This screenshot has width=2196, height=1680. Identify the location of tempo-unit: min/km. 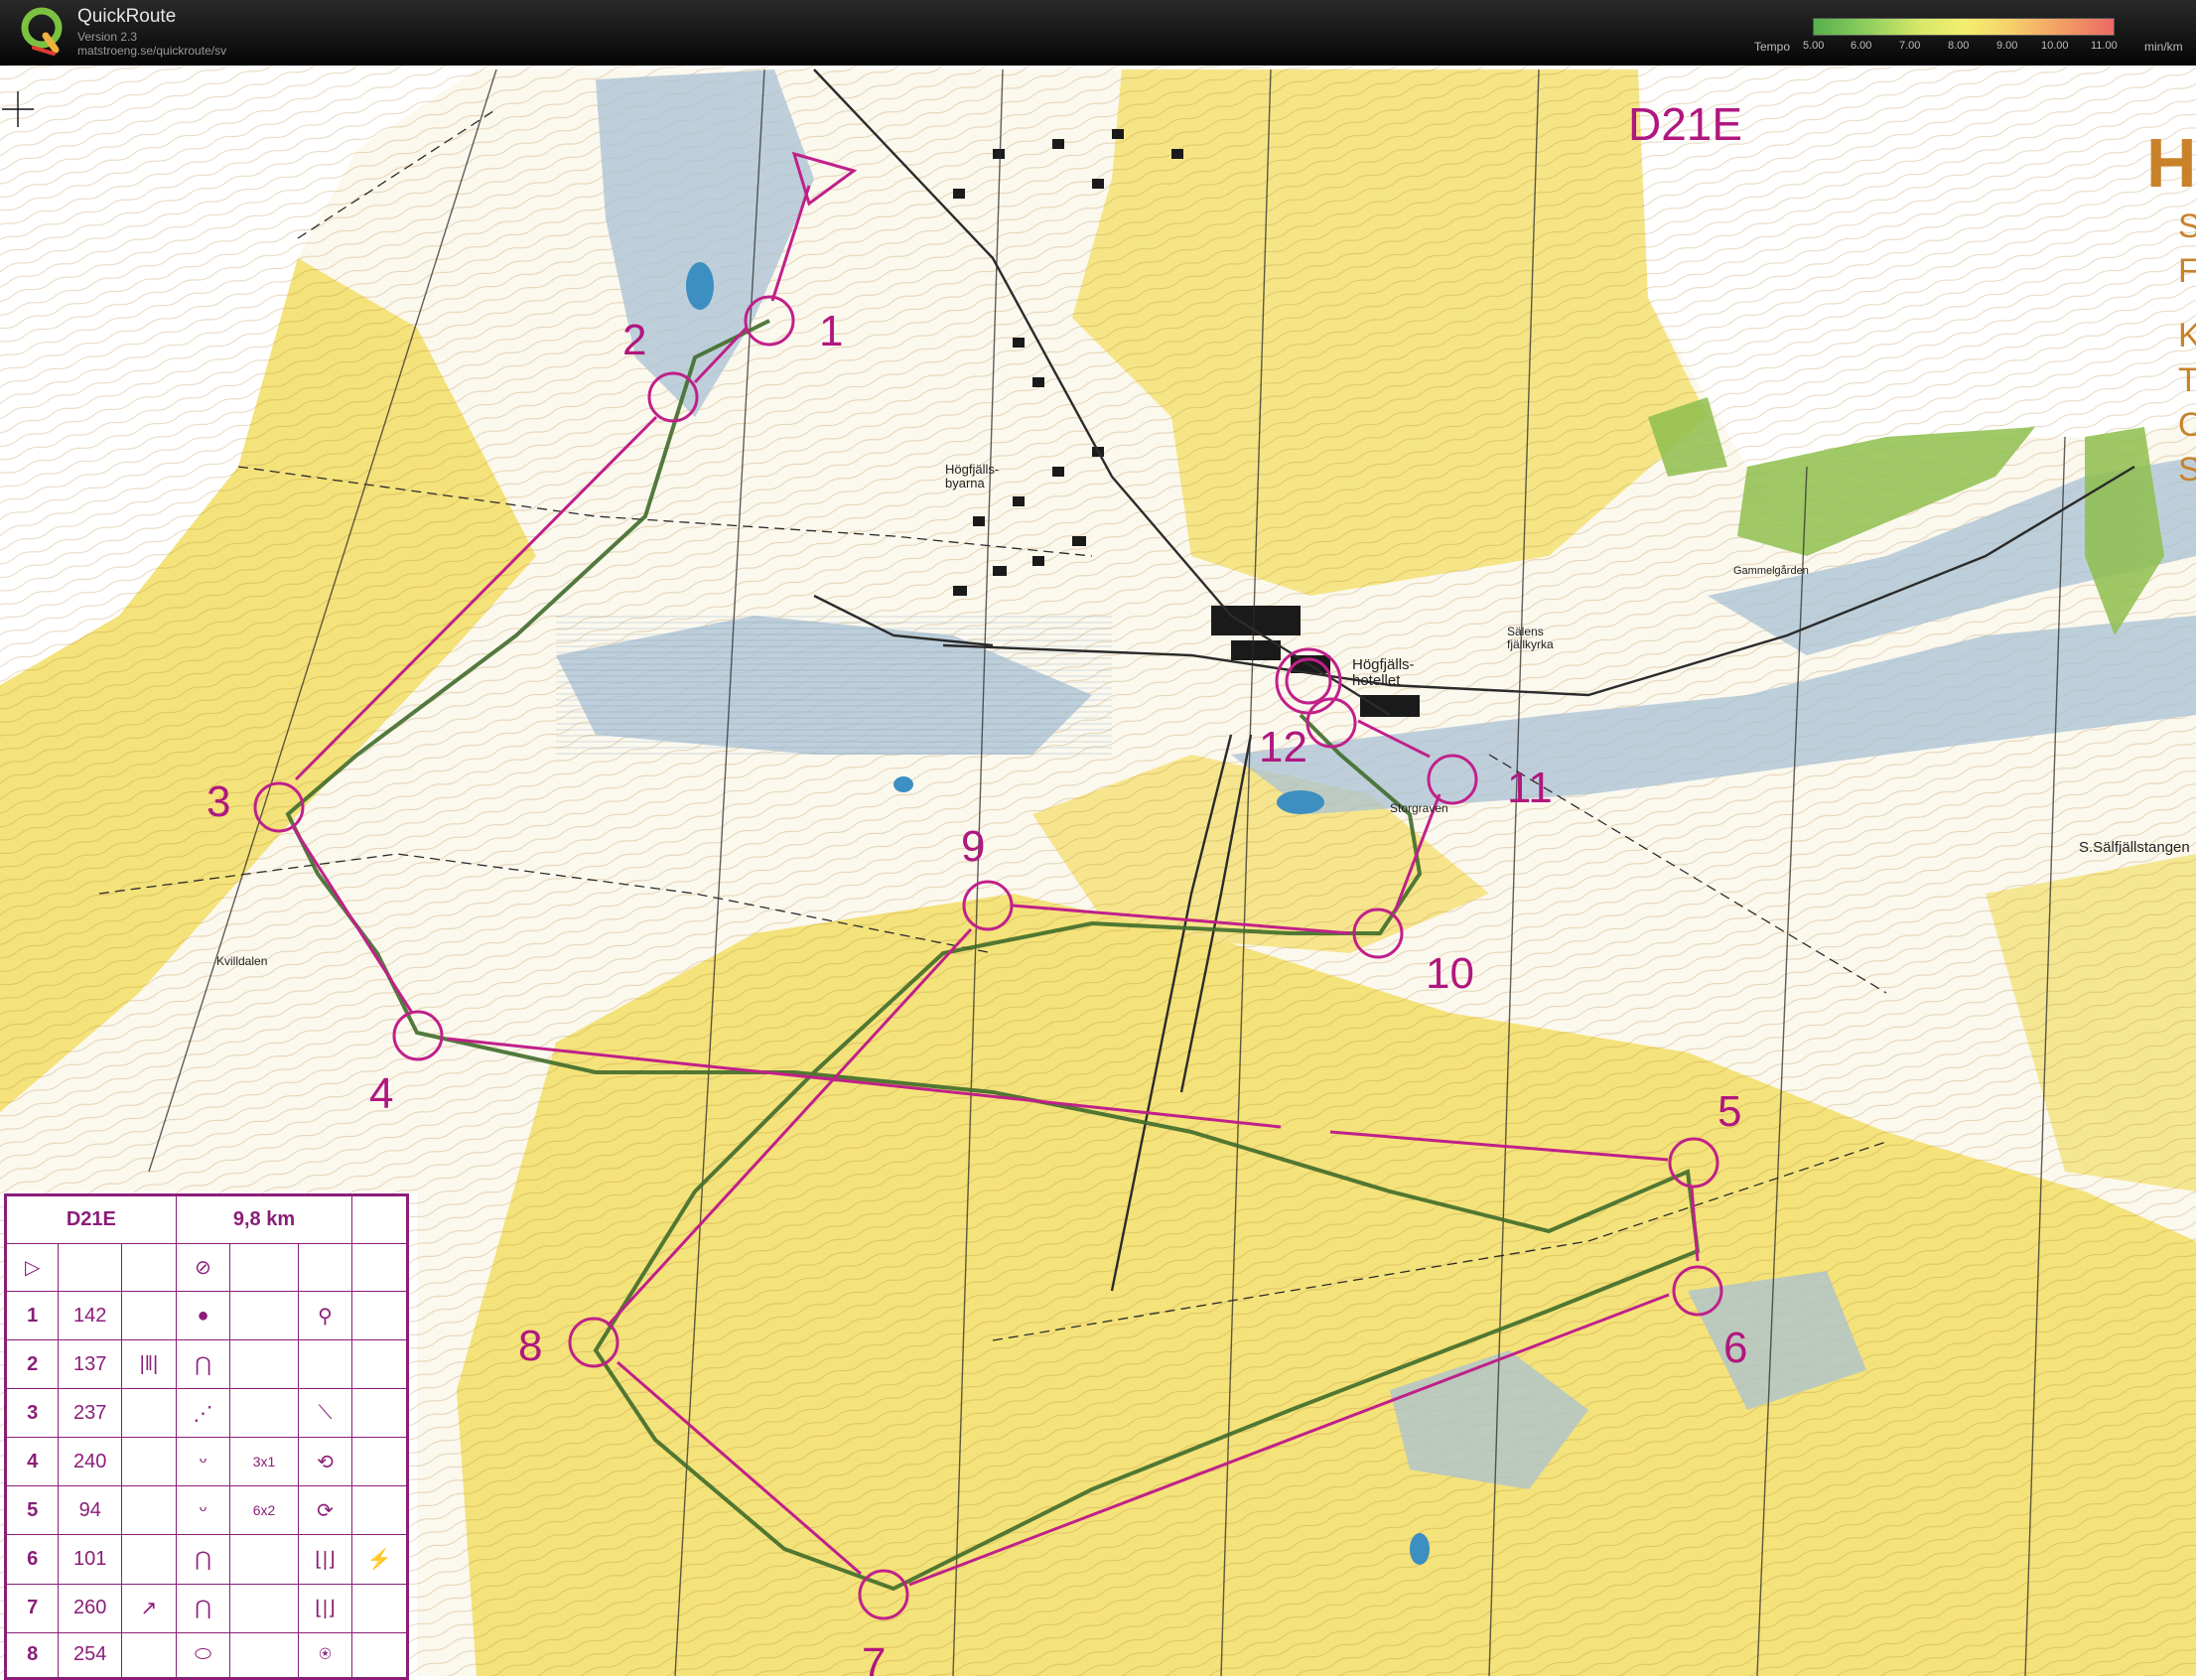
(2163, 47).